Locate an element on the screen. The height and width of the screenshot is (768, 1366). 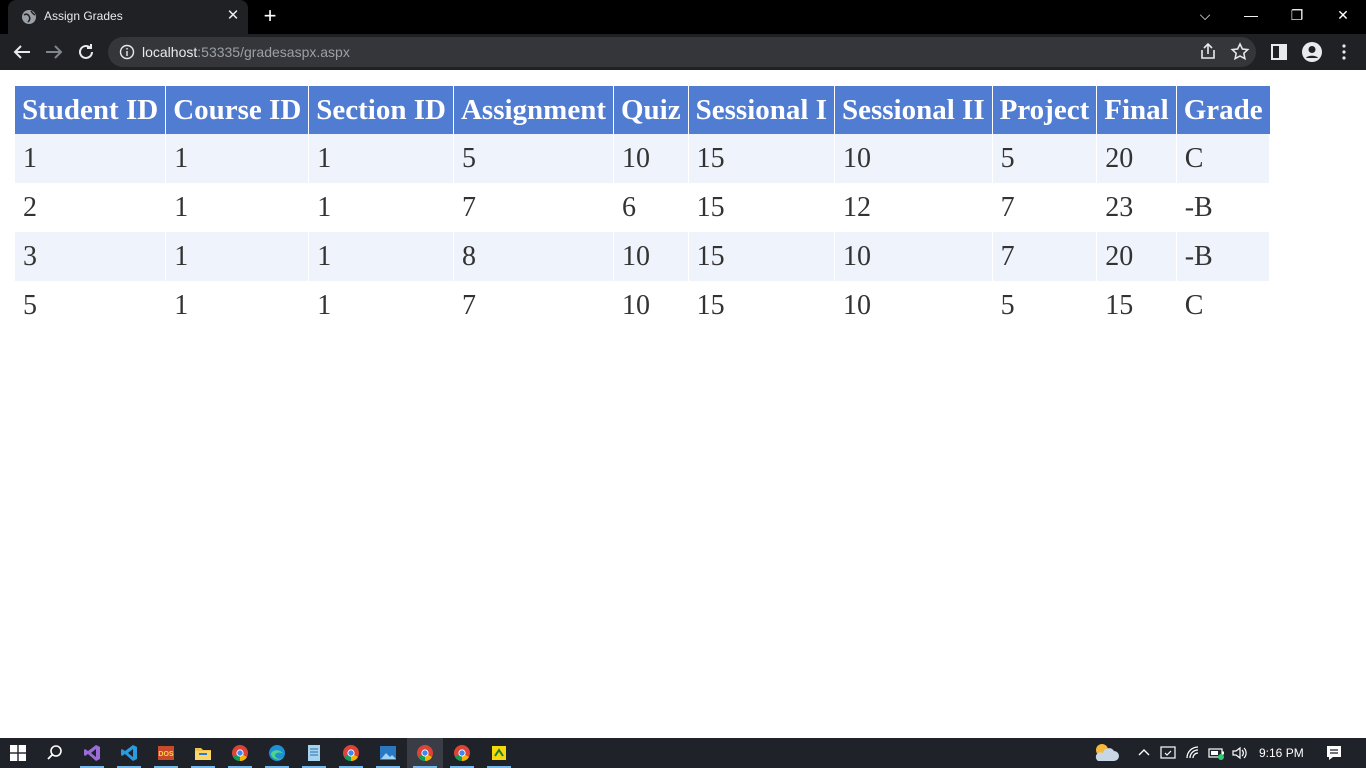
taskbar-vscode is located at coordinates (129, 753).